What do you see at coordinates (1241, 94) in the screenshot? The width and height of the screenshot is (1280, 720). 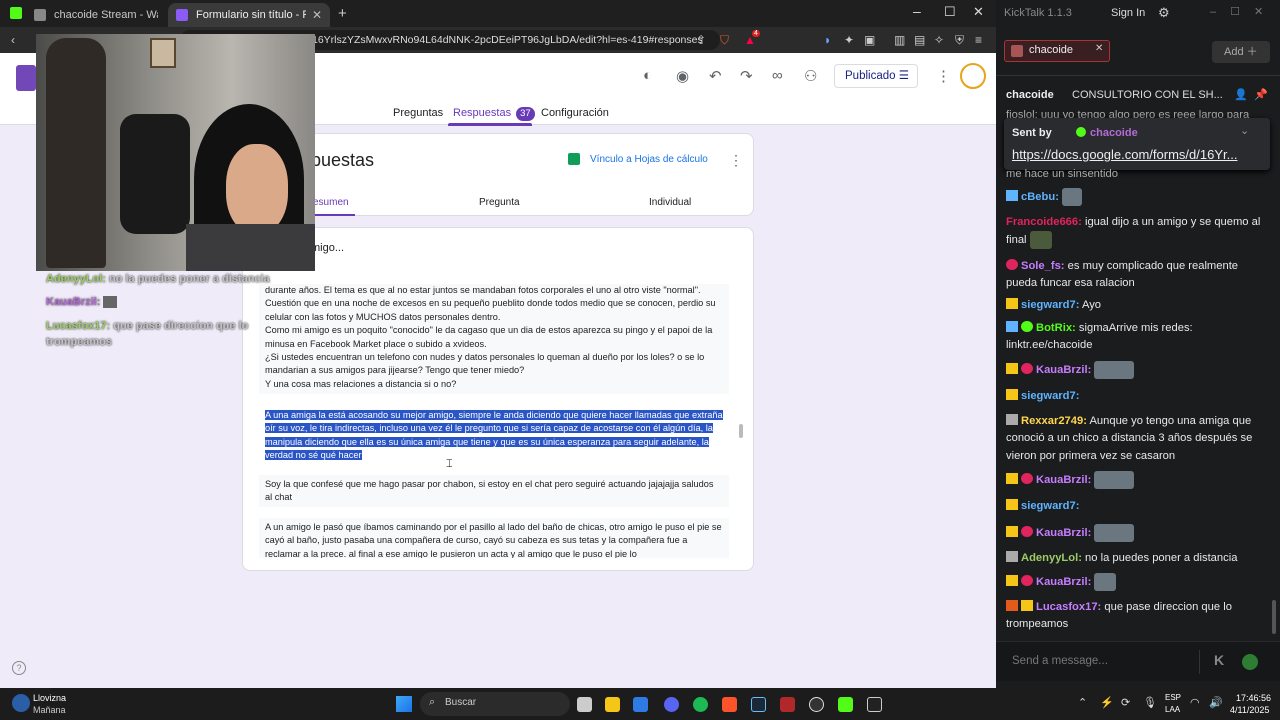 I see `user-icon: 👤` at bounding box center [1241, 94].